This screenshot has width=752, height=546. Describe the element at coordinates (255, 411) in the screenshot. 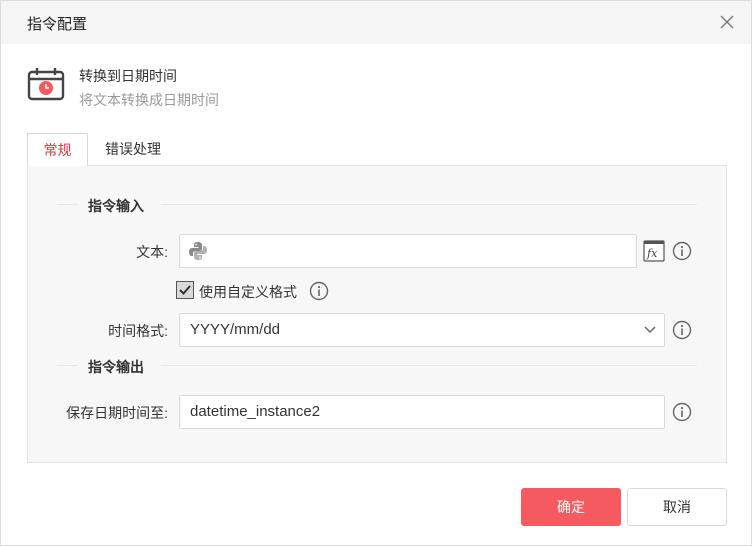

I see `save-to-value: datetime_instance2` at that location.